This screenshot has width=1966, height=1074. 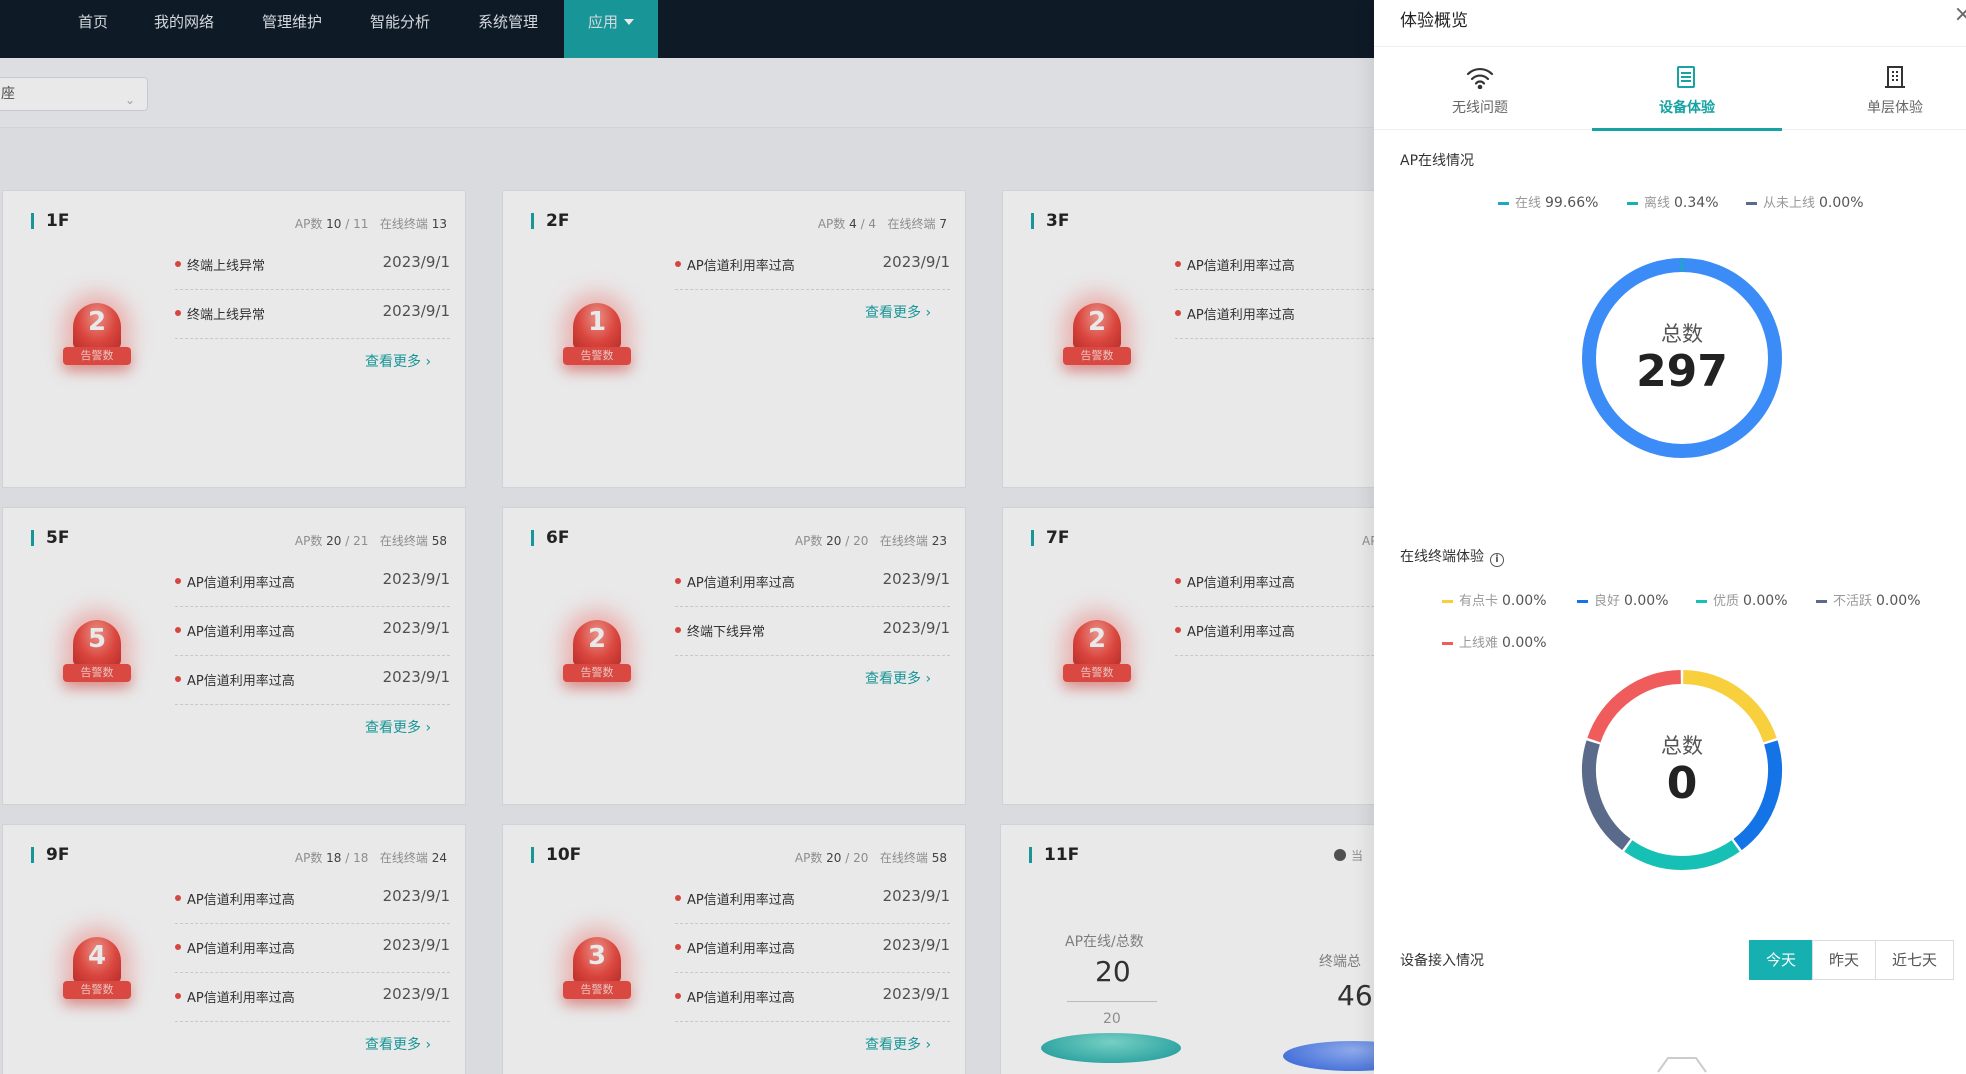 What do you see at coordinates (1853, 601) in the screenshot?
I see `legend-label: 不活跃` at bounding box center [1853, 601].